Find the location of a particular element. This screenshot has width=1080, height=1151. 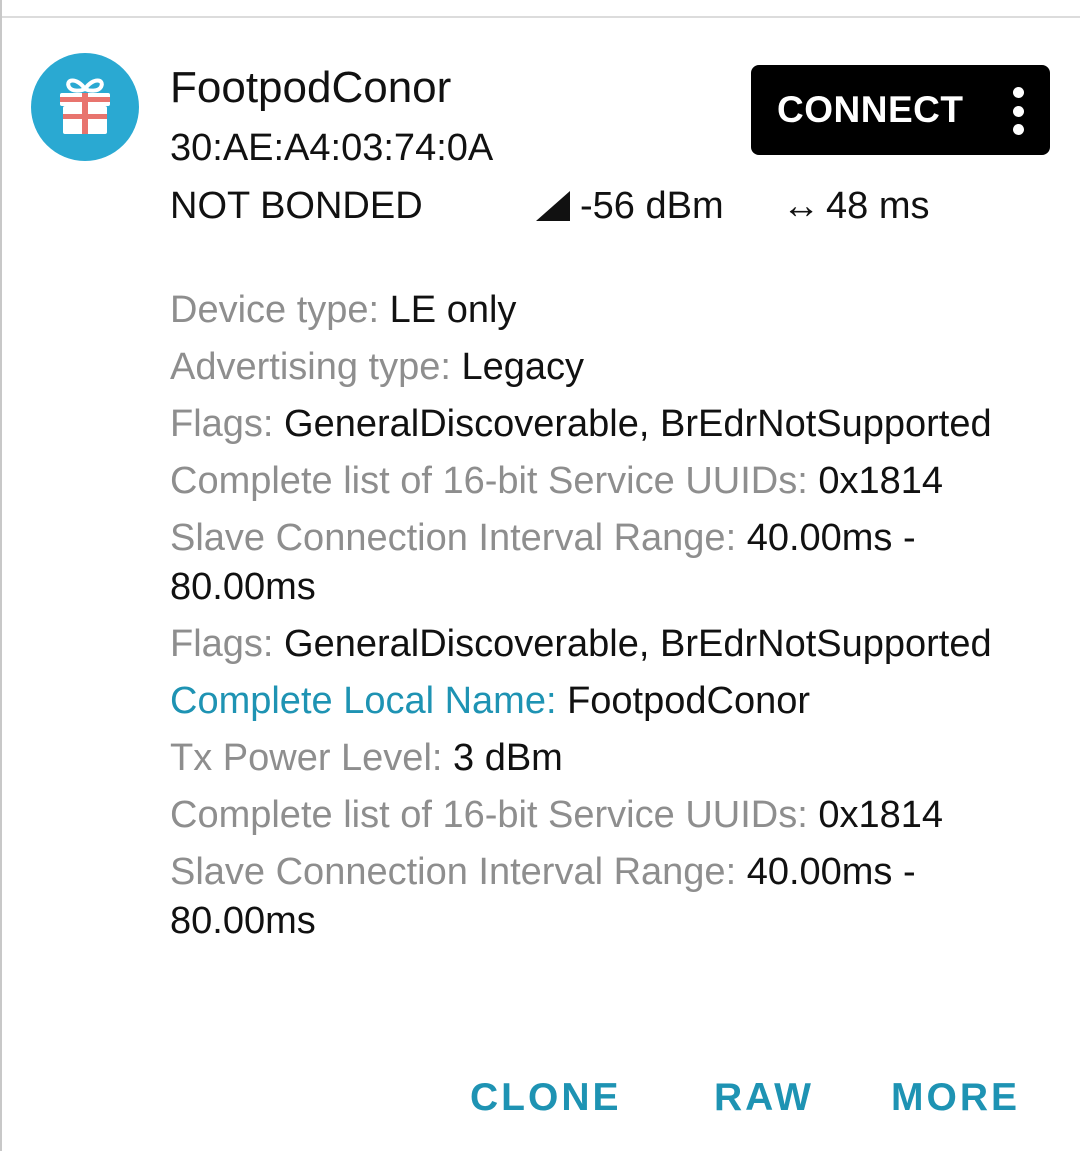

card-left-edge is located at coordinates (1, 575).